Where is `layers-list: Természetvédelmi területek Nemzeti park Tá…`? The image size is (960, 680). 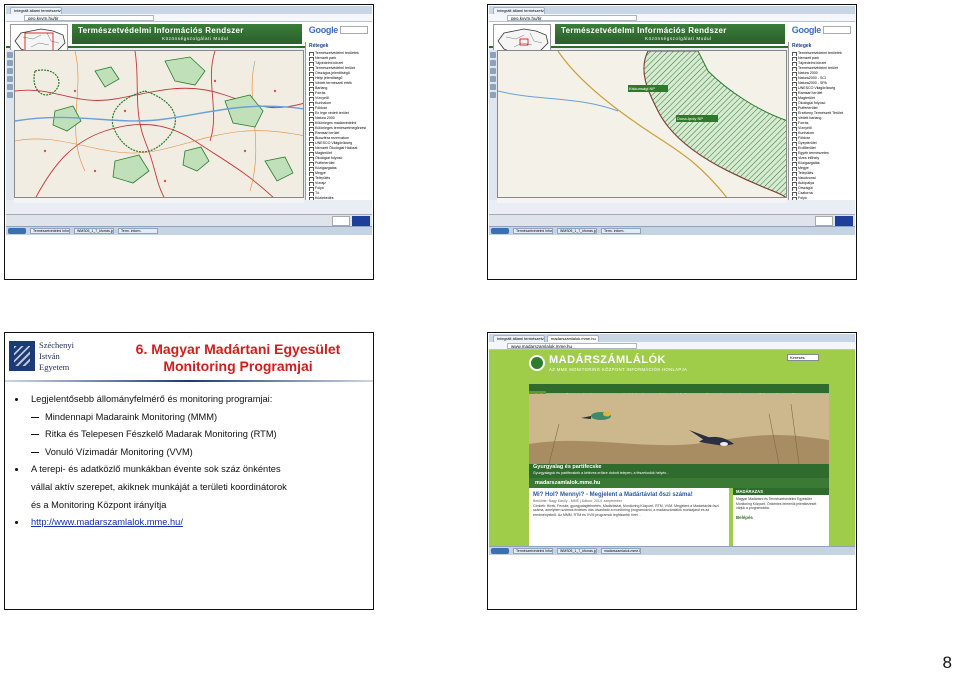
layers-list: Természetvédelmi területek Nemzeti park Tá… is located at coordinates (822, 125).